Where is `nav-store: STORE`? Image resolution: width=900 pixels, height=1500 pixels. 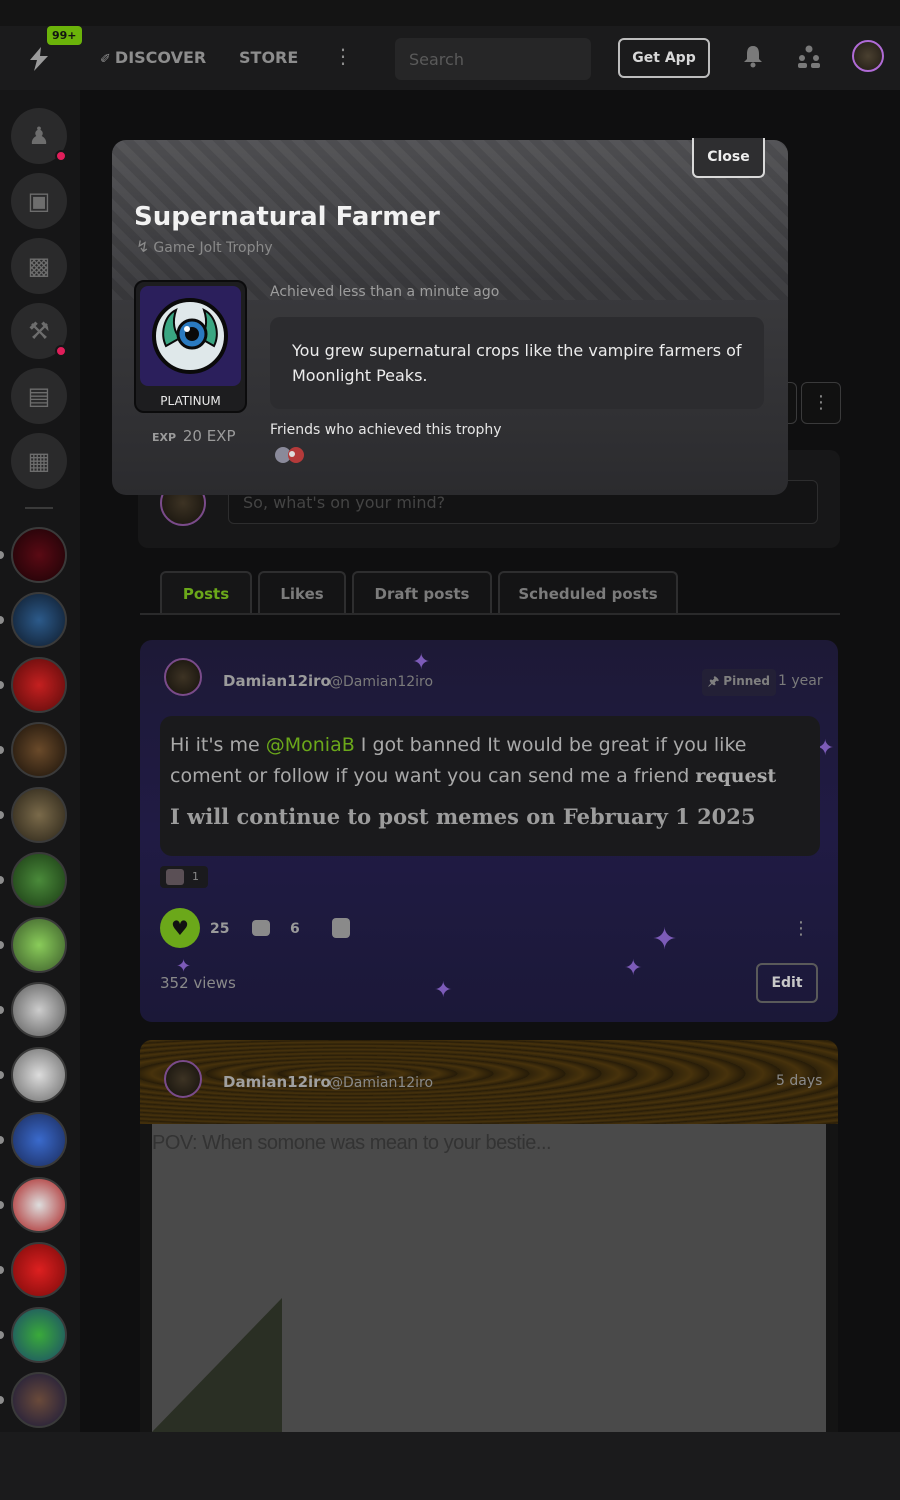 nav-store: STORE is located at coordinates (268, 57).